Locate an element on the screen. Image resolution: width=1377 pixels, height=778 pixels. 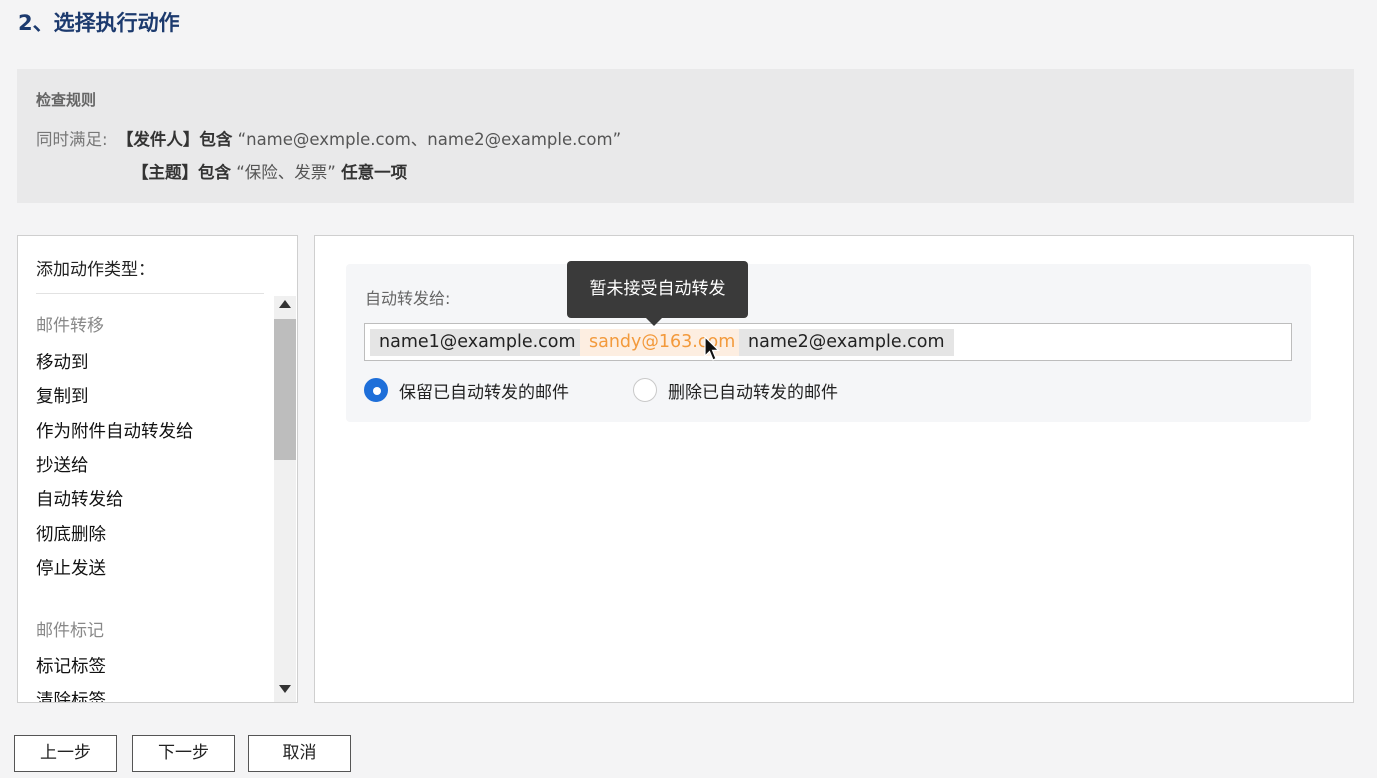
action-item-auto-forward: 自动转发给 is located at coordinates (80, 498).